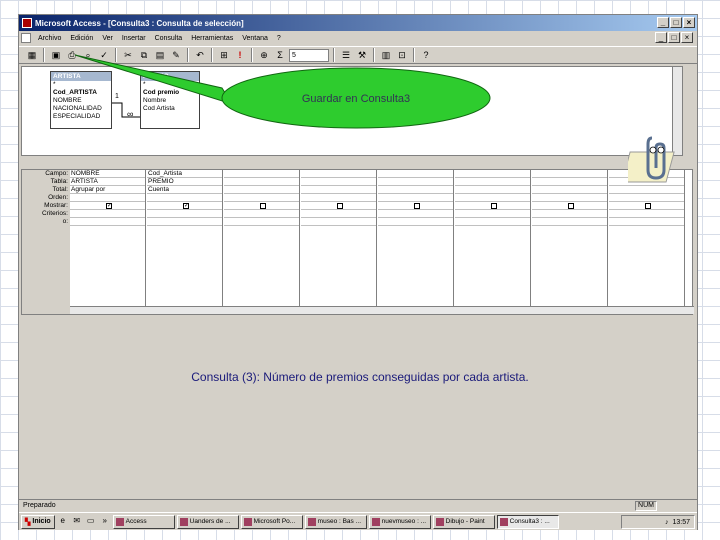  I want to click on save-callout, so click(282, 91).